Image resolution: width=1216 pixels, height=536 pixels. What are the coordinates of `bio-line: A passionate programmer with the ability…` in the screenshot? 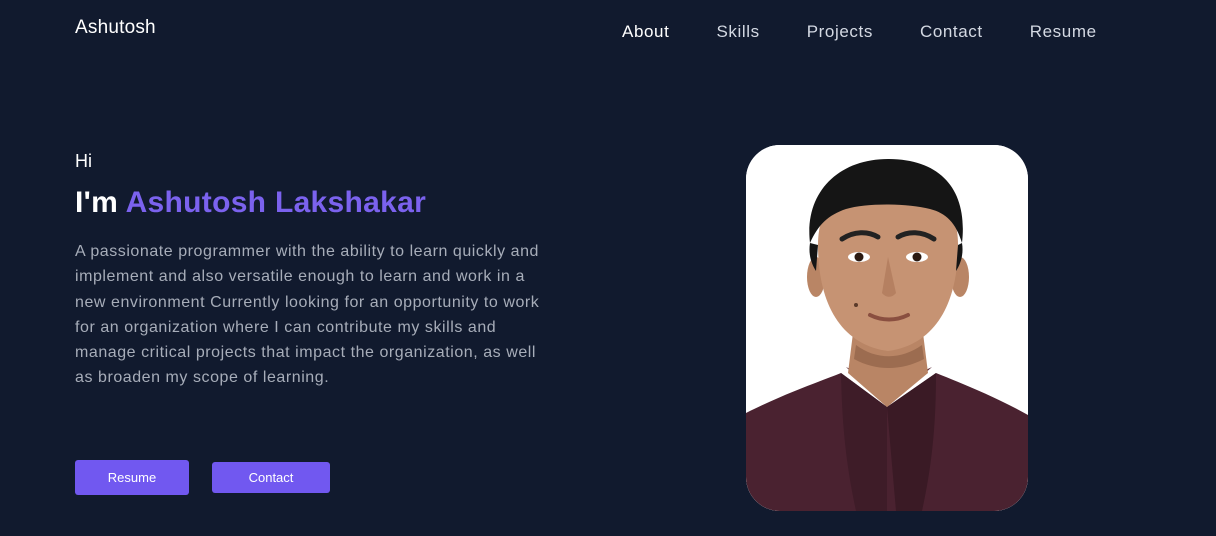 It's located at (307, 251).